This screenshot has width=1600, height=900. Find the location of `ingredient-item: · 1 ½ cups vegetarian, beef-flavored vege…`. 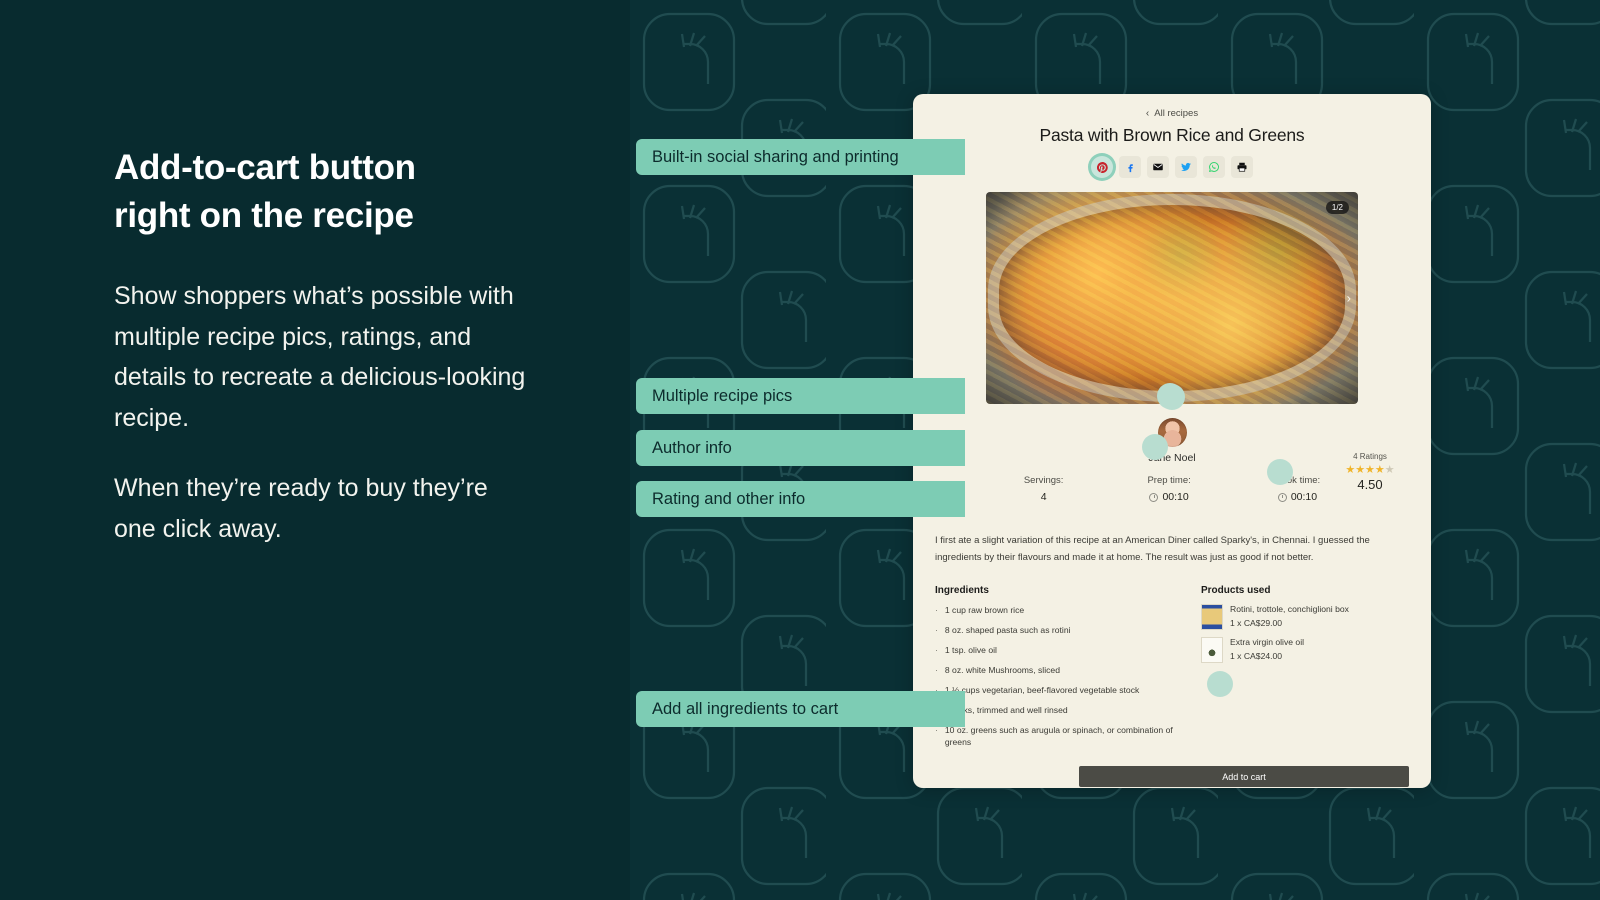

ingredient-item: · 1 ½ cups vegetarian, beef-flavored vege… is located at coordinates (1059, 690).